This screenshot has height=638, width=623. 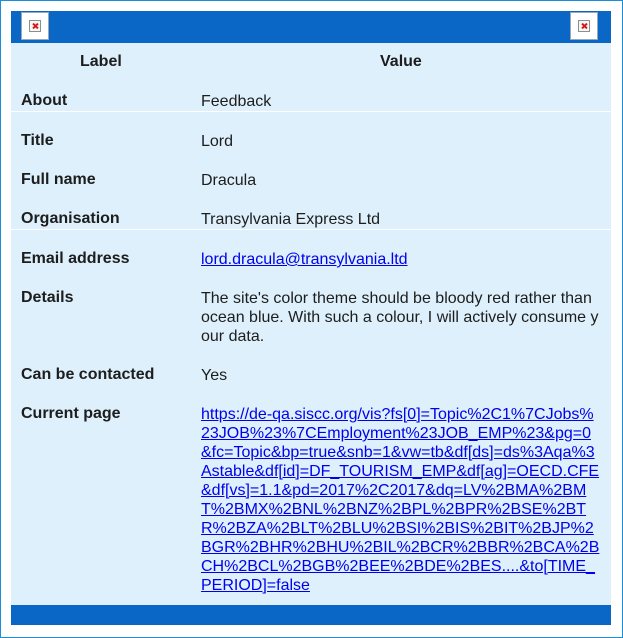 I want to click on row-label-email: Email address, so click(x=75, y=258).